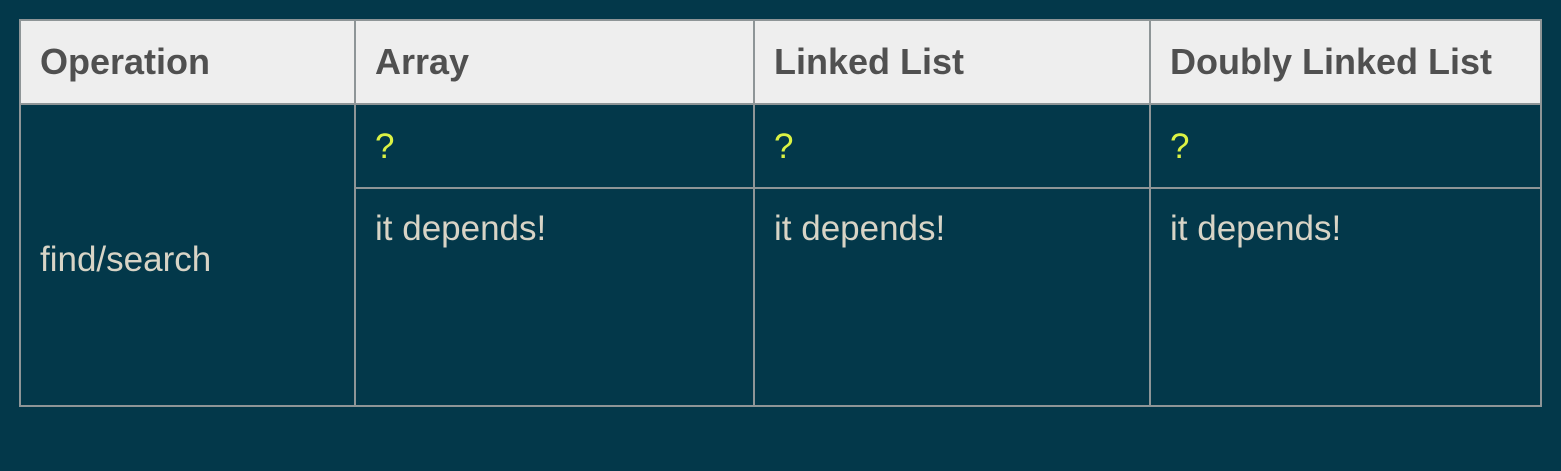 The height and width of the screenshot is (471, 1561). What do you see at coordinates (1345, 62) in the screenshot?
I see `header-doubly-linked-list: Doubly Linked List` at bounding box center [1345, 62].